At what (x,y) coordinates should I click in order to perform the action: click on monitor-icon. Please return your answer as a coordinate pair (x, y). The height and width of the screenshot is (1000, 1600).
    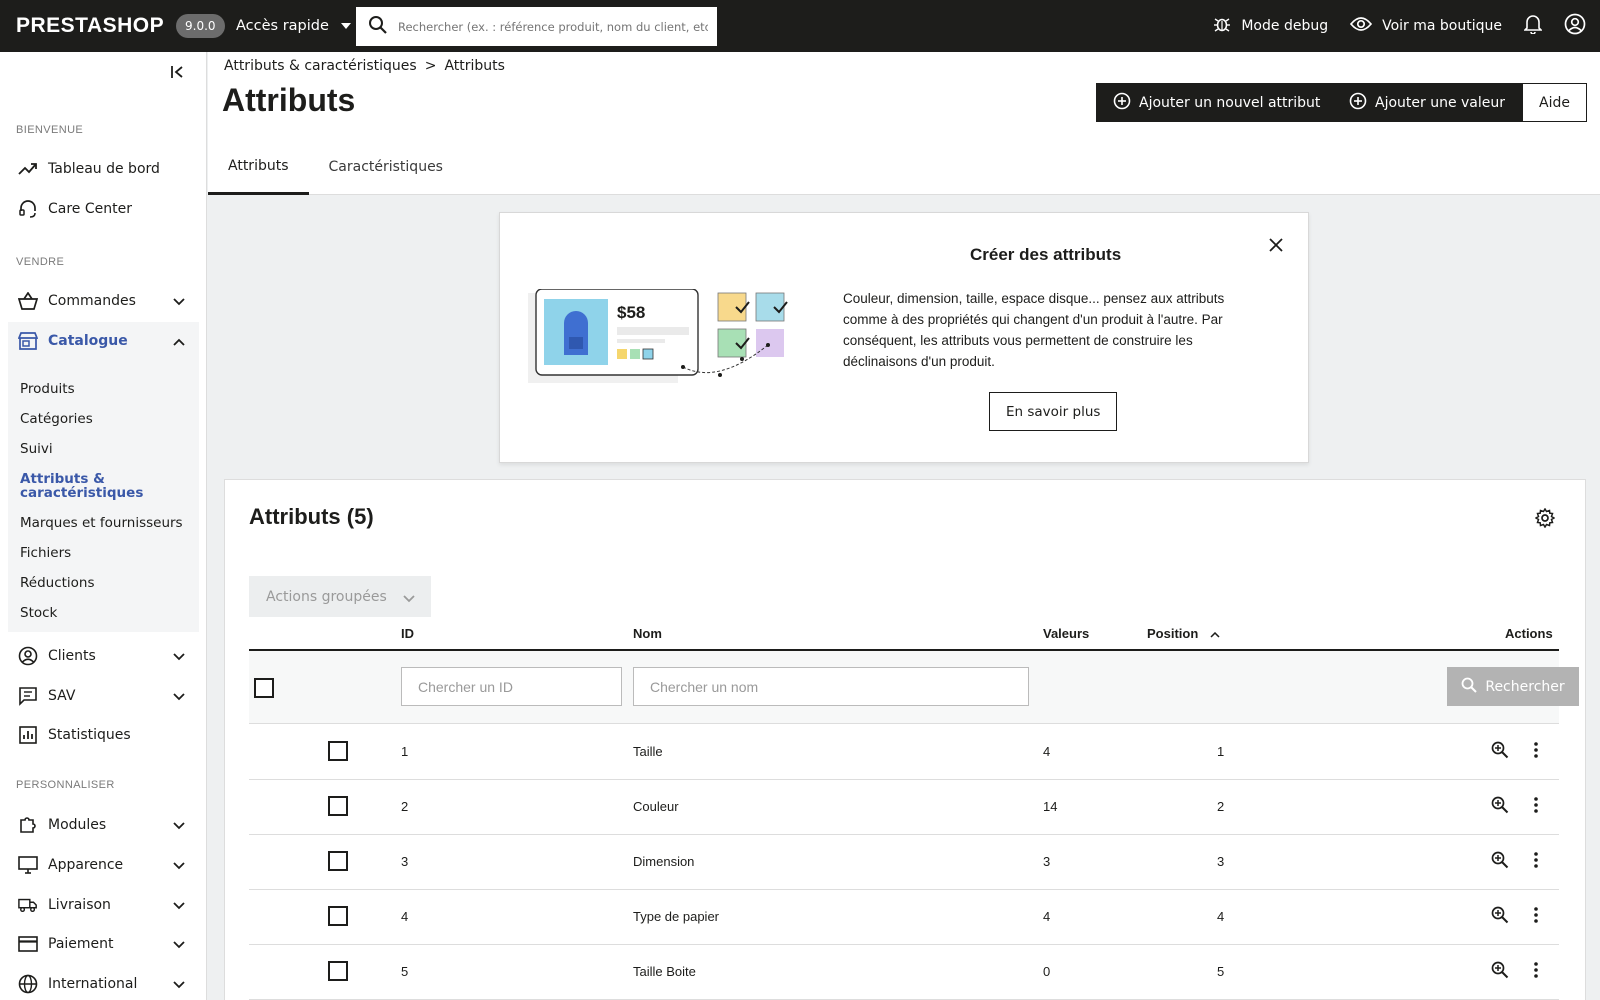
    Looking at the image, I should click on (28, 865).